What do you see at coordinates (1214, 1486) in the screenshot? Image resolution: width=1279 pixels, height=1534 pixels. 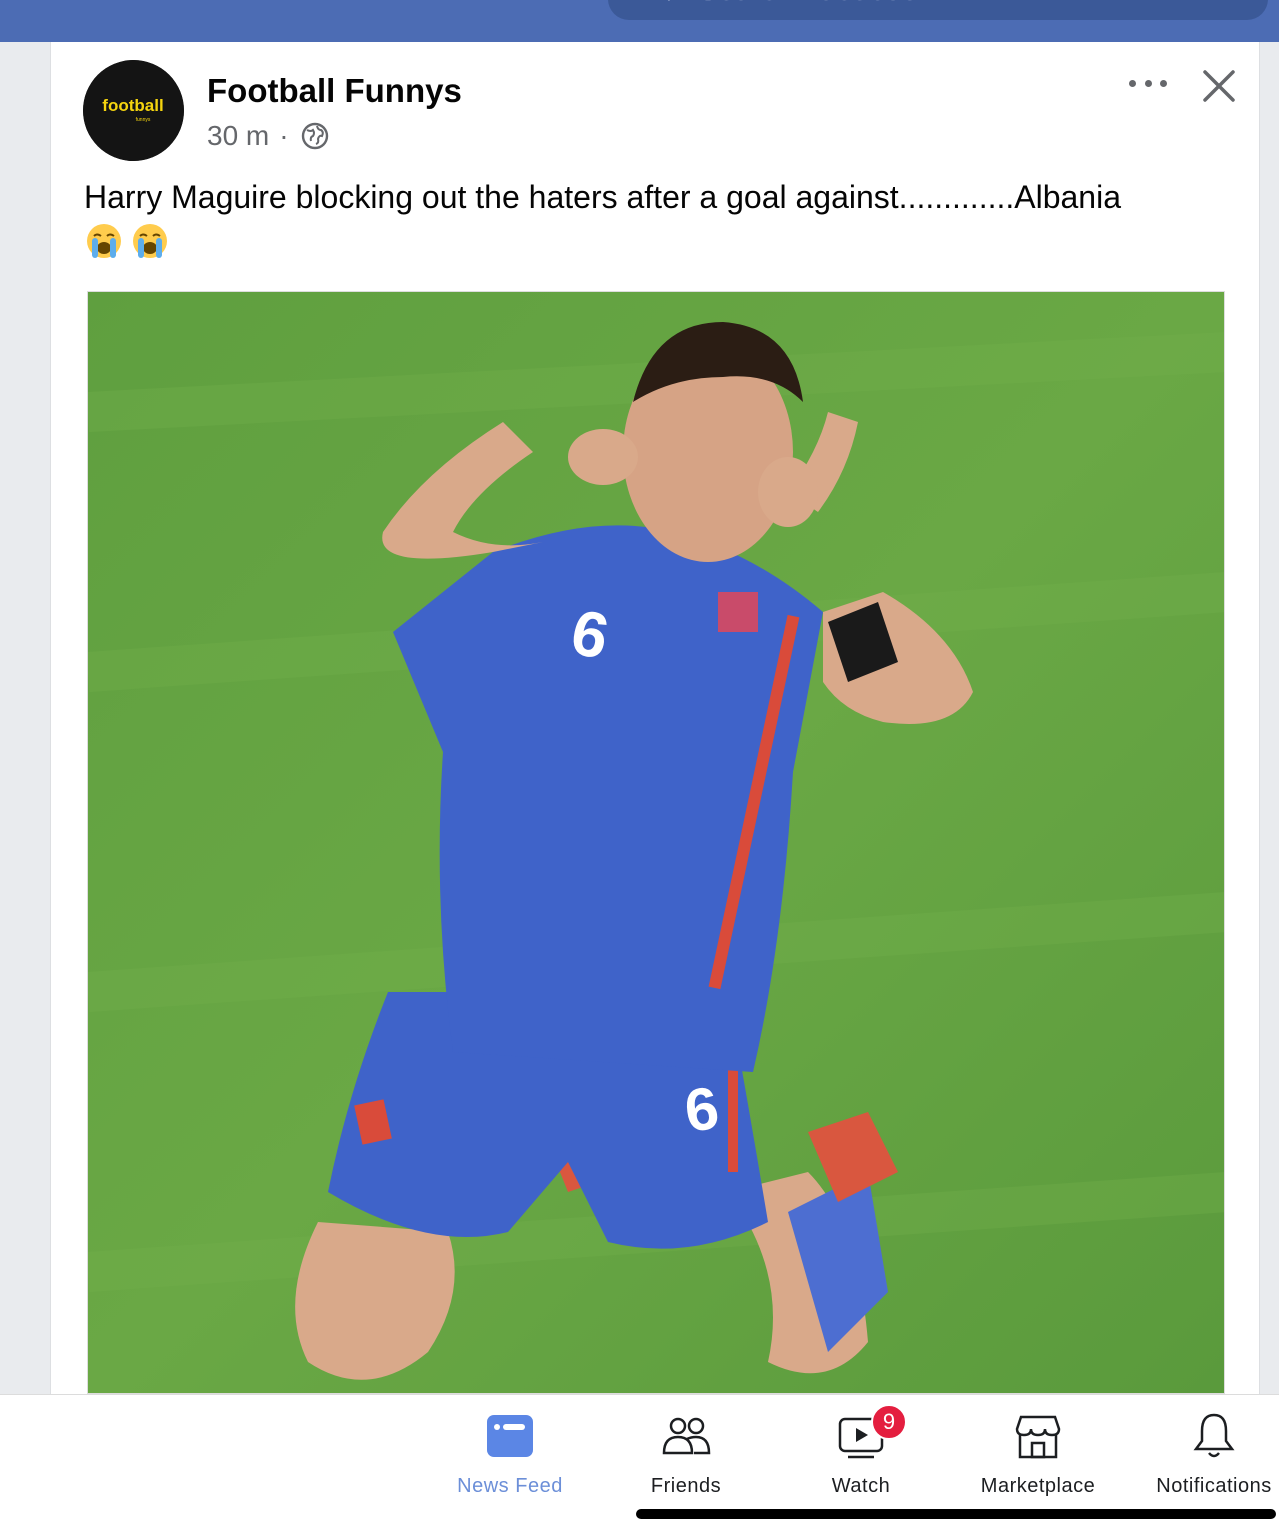 I see `nav-label: Notifications` at bounding box center [1214, 1486].